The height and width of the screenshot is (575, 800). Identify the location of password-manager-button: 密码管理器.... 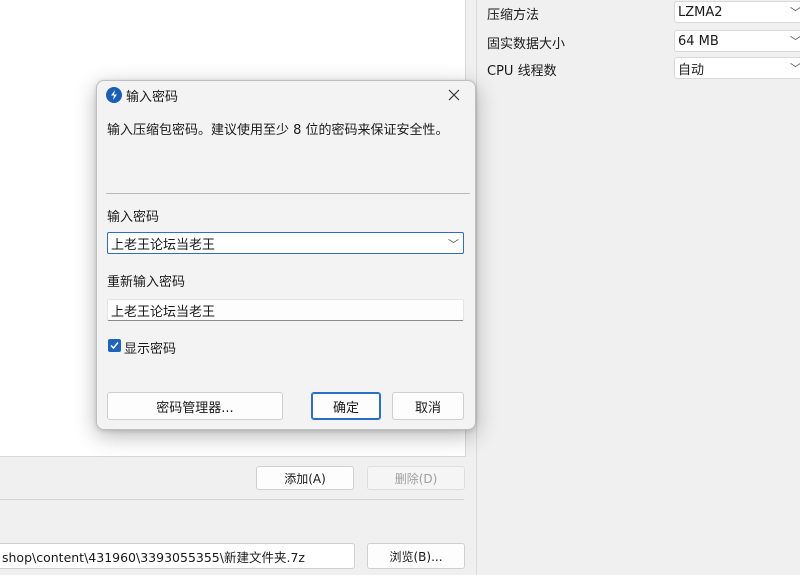
(195, 406).